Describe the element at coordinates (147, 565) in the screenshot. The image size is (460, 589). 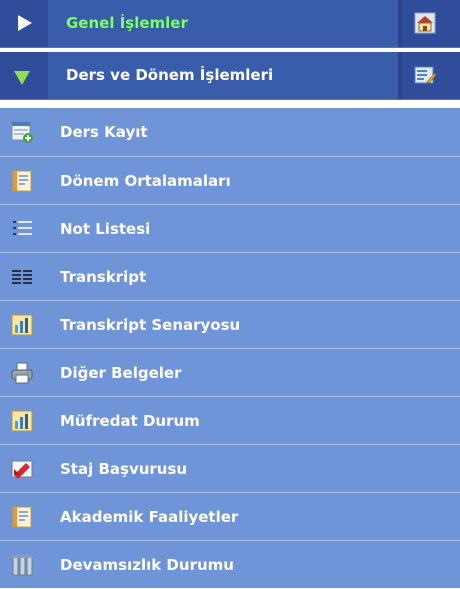
I see `menu-item-label: Devamsızlık Durumu` at that location.